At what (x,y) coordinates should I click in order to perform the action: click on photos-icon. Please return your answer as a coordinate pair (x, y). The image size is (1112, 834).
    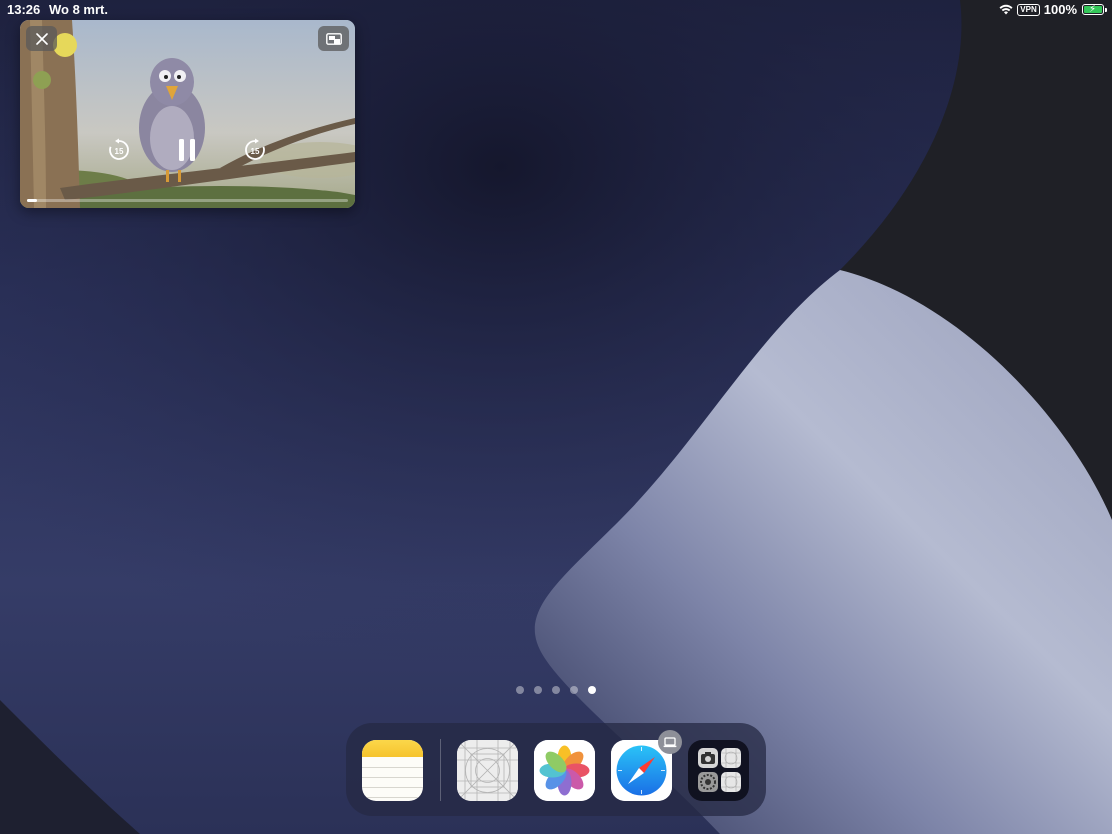
    Looking at the image, I should click on (564, 770).